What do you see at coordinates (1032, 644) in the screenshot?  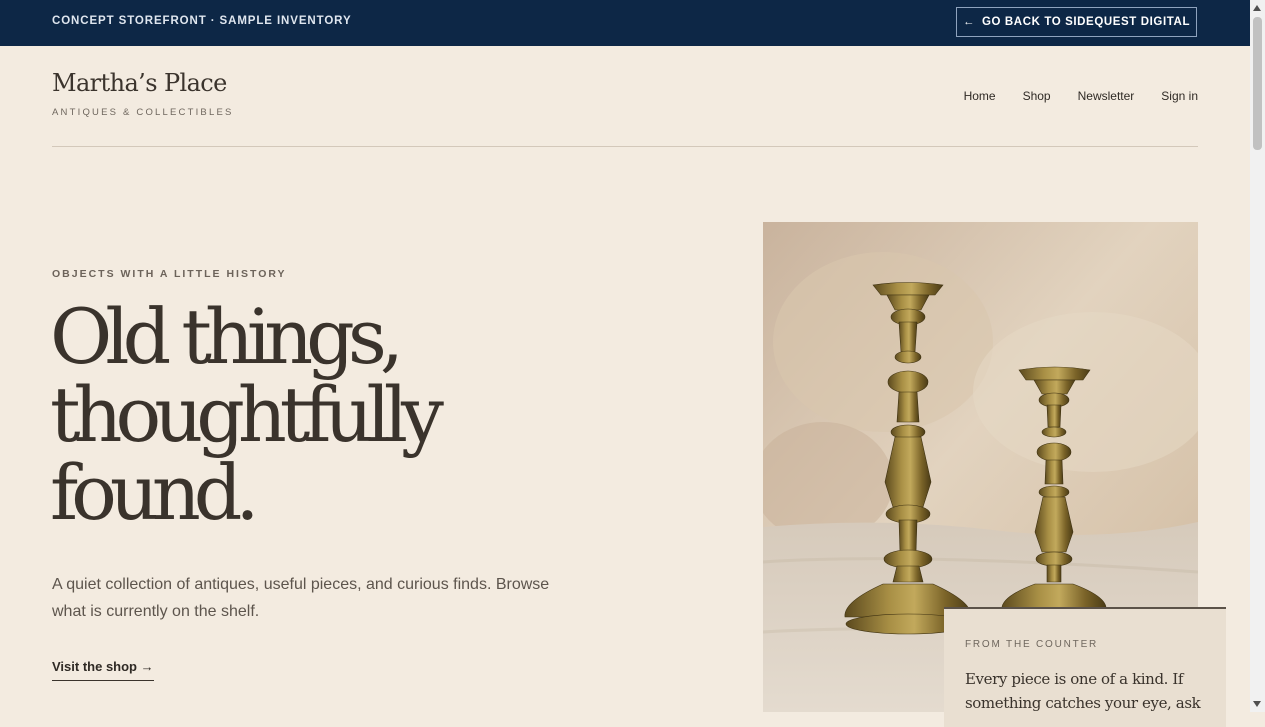 I see `counter-label: FROM THE COUNTER` at bounding box center [1032, 644].